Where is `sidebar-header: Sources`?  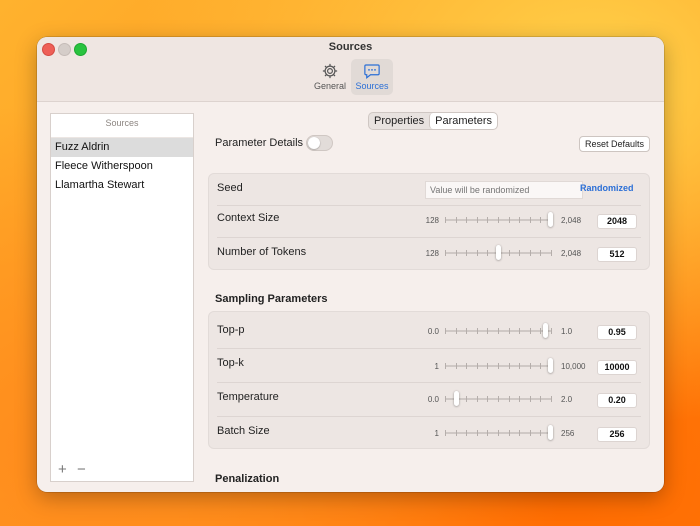
sidebar-header: Sources is located at coordinates (122, 128).